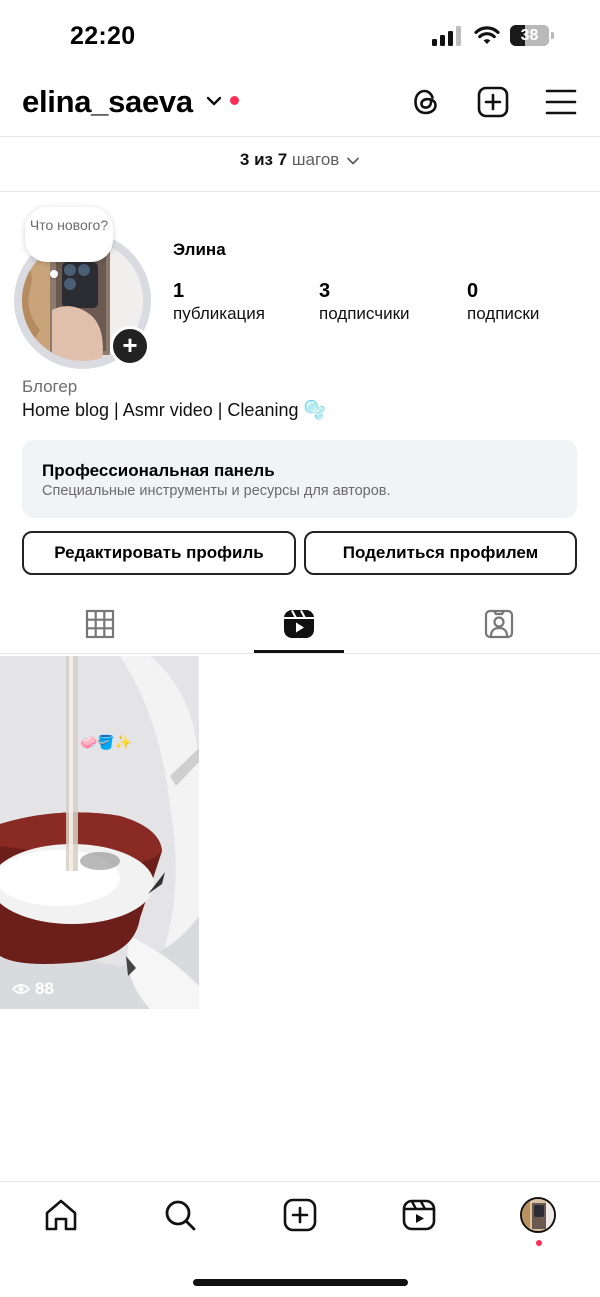  I want to click on reel-sticker: 🧼🪣✨, so click(106, 742).